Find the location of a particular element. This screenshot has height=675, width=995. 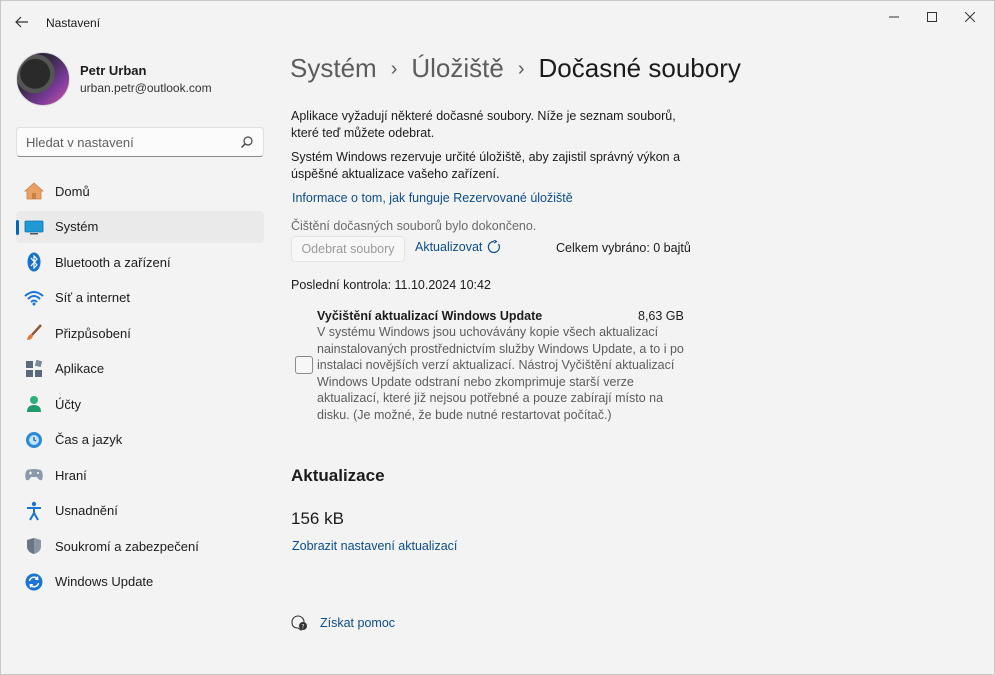

maximize-button is located at coordinates (932, 17).